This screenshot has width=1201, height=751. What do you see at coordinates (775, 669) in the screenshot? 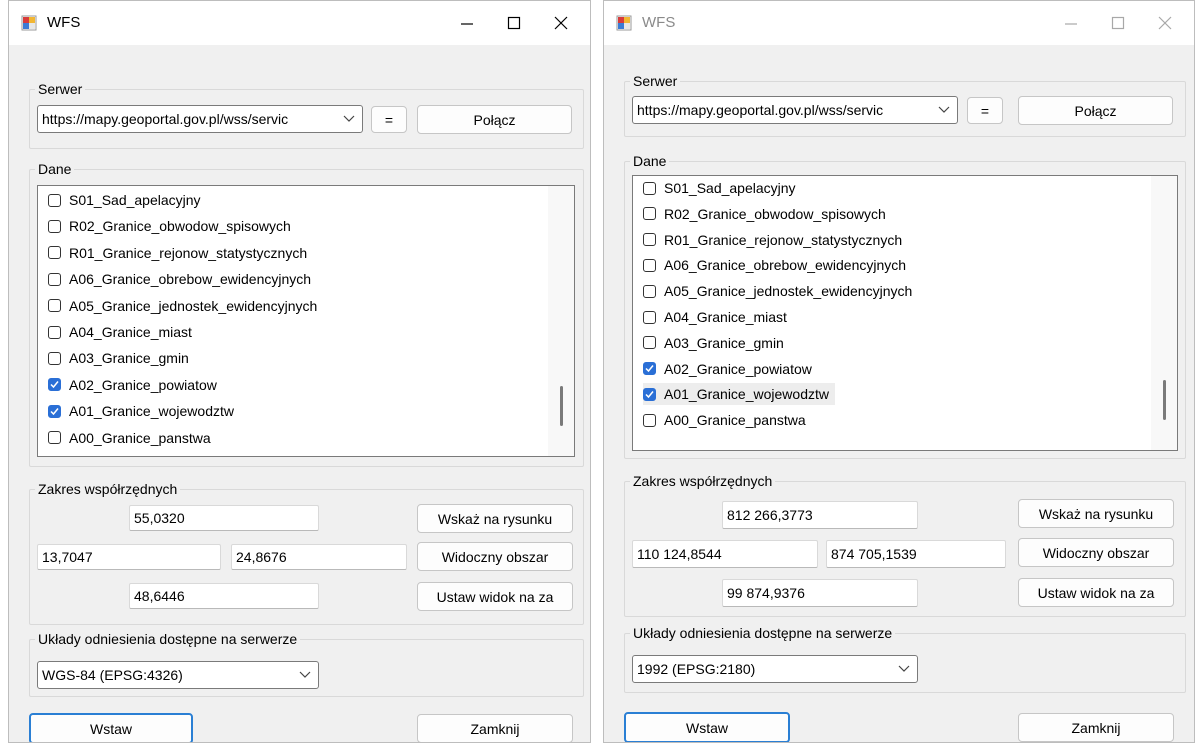
I see `crs-combo: 1992 (EPSG:2180)` at bounding box center [775, 669].